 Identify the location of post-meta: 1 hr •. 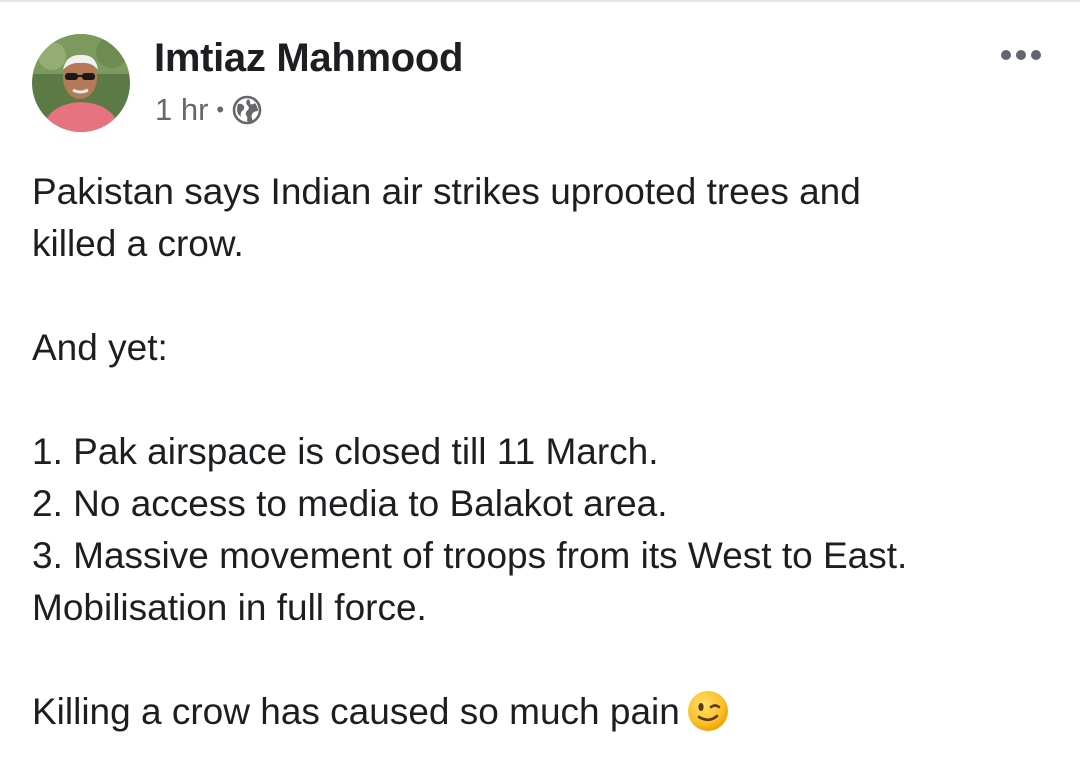
(208, 110).